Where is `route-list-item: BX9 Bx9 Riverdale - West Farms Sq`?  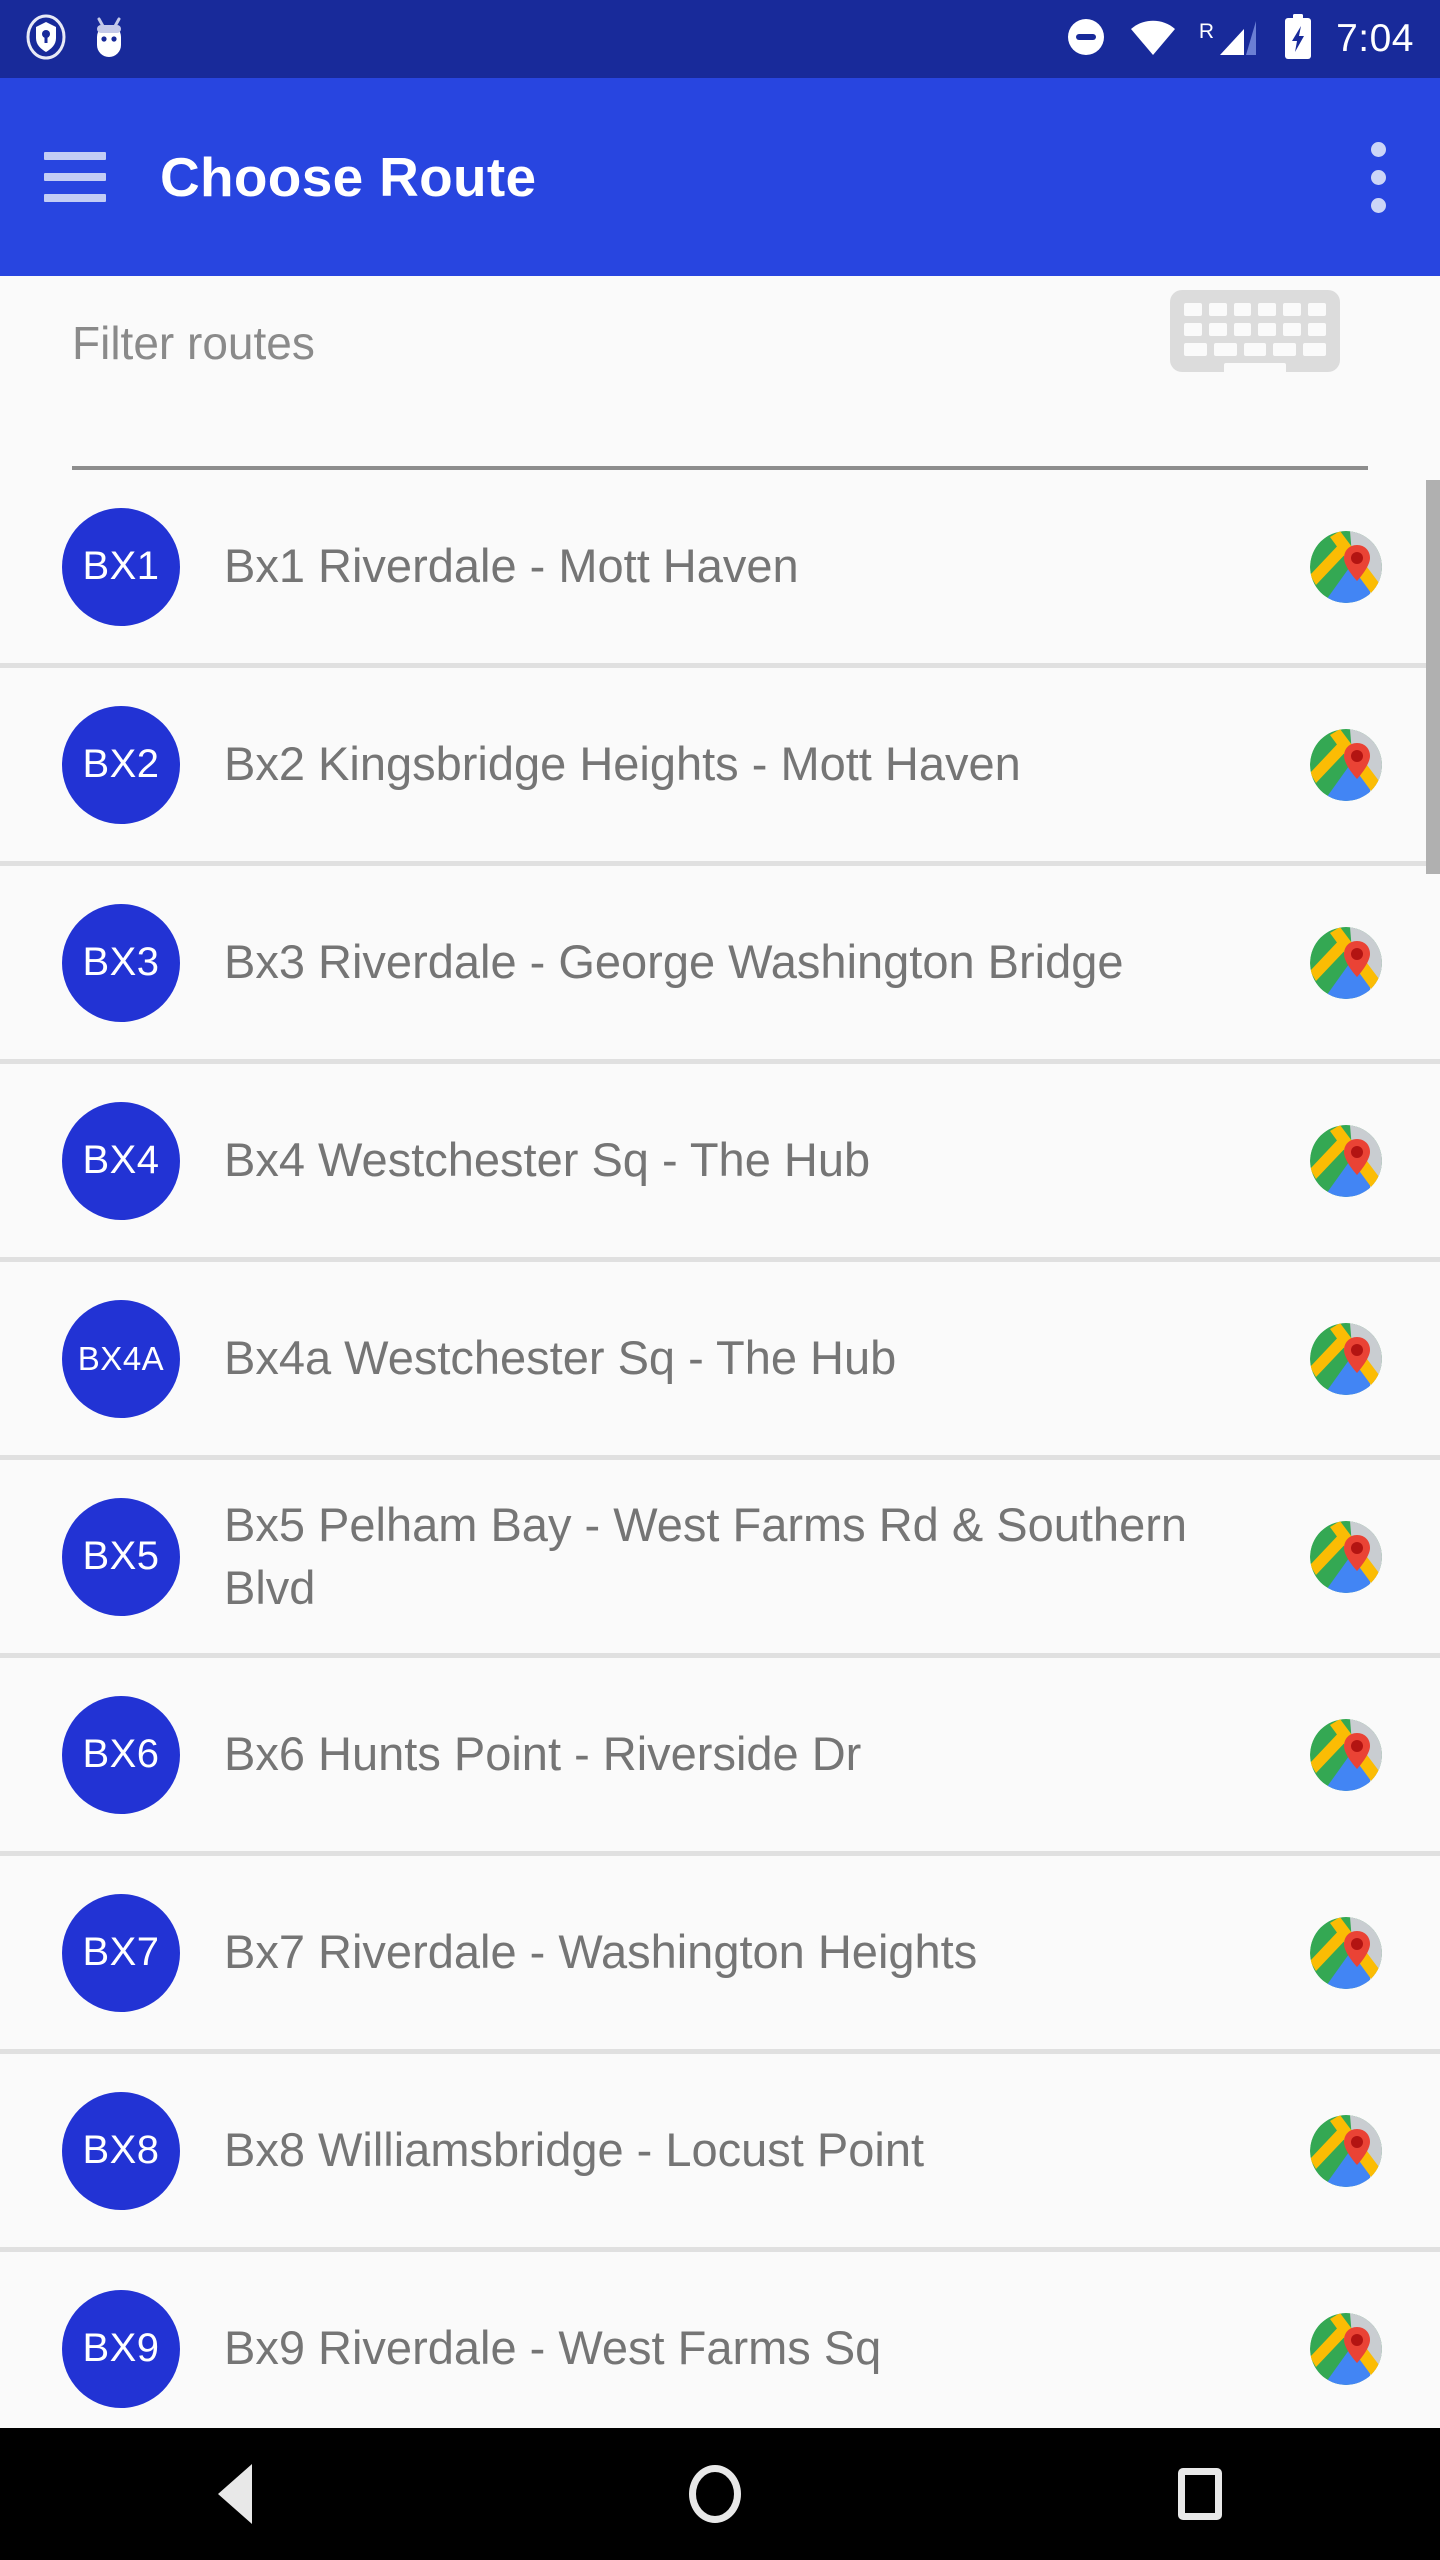 route-list-item: BX9 Bx9 Riverdale - West Farms Sq is located at coordinates (720, 2351).